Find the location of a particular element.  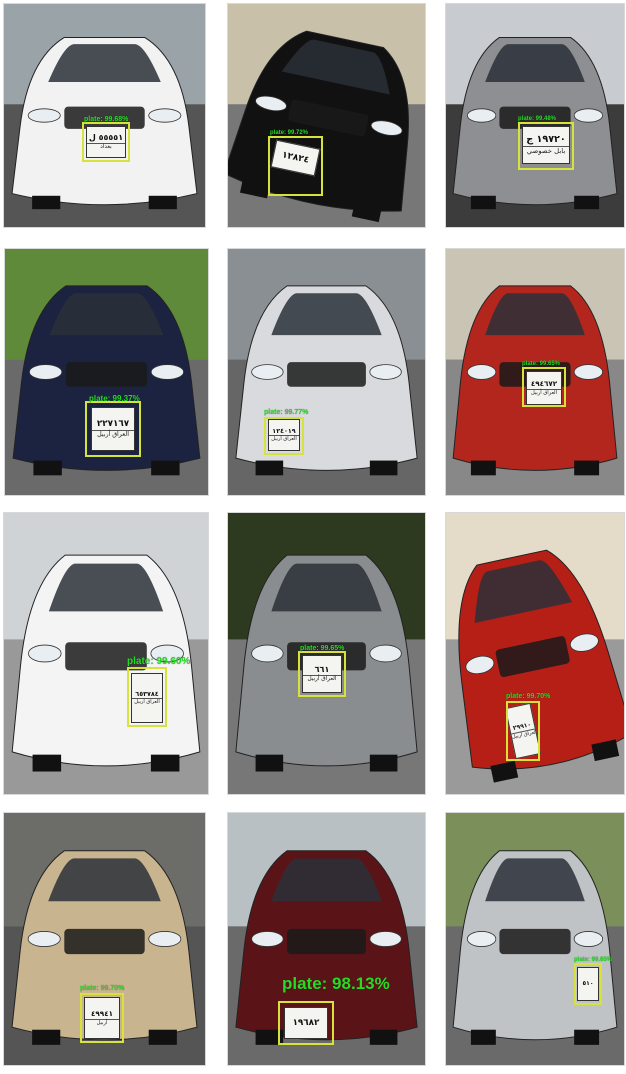

car-photo-tile: ٦٥٣٧٨٤ العراق أربيل plate: 99.60% is located at coordinates (106, 653).